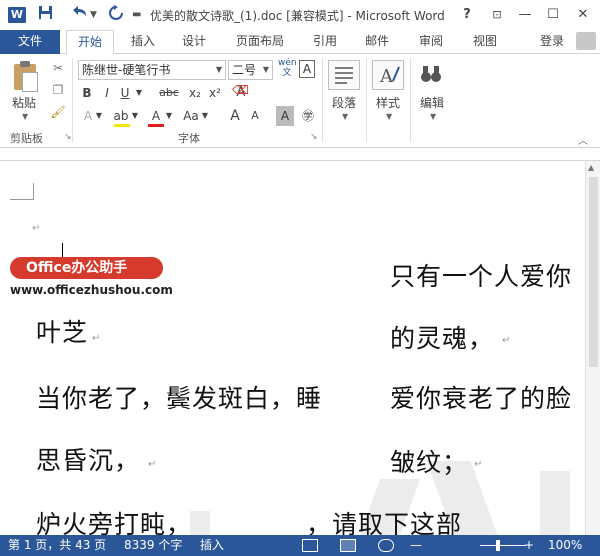  Describe the element at coordinates (189, 138) in the screenshot. I see `font-group-label: 字体` at that location.